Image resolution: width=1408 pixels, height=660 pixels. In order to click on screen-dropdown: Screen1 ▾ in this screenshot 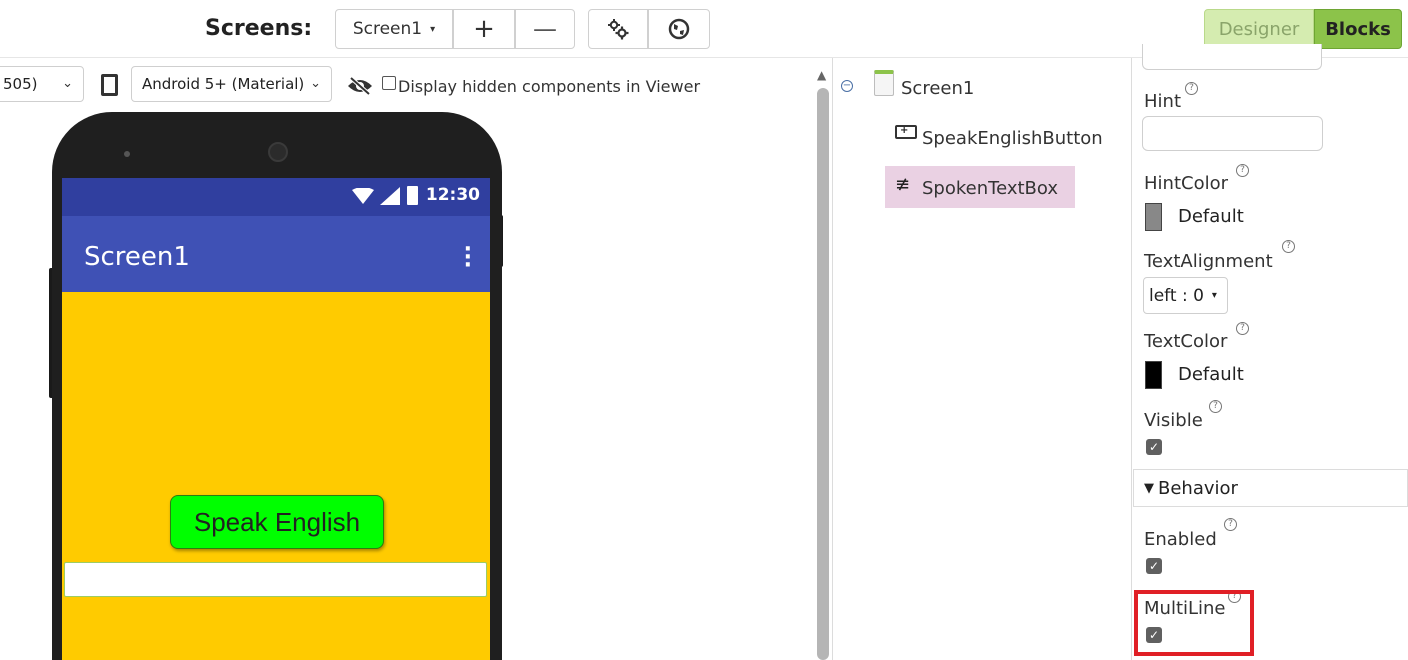, I will do `click(394, 29)`.